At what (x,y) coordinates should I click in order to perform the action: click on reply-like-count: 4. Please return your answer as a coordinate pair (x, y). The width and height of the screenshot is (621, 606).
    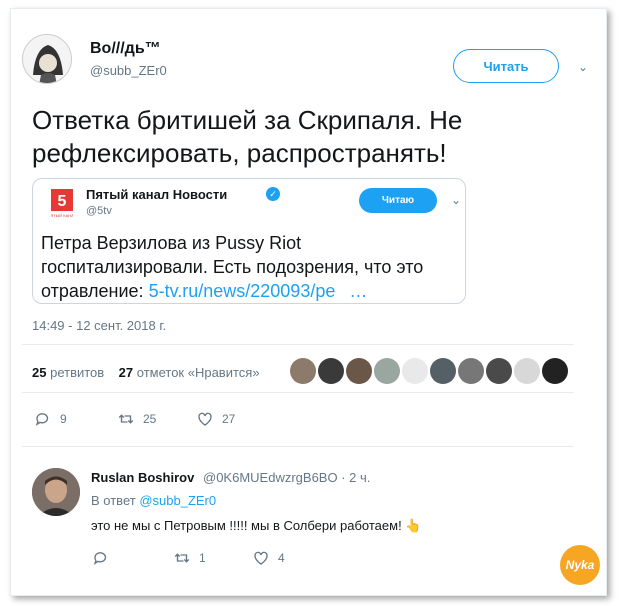
    Looking at the image, I should click on (281, 558).